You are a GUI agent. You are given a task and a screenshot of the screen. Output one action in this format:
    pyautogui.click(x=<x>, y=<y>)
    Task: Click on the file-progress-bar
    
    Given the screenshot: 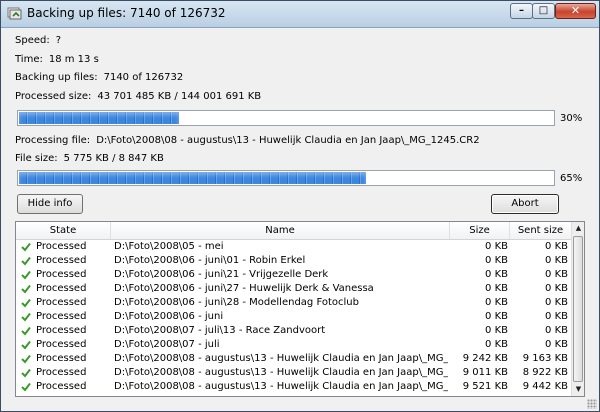 What is the action you would take?
    pyautogui.click(x=286, y=178)
    